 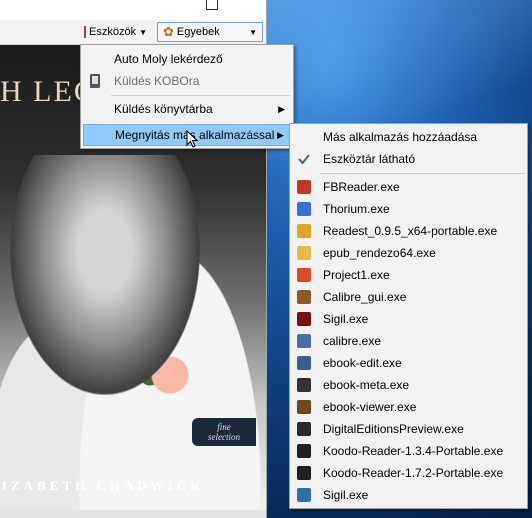 I want to click on adobe-de-icon, so click(x=304, y=429).